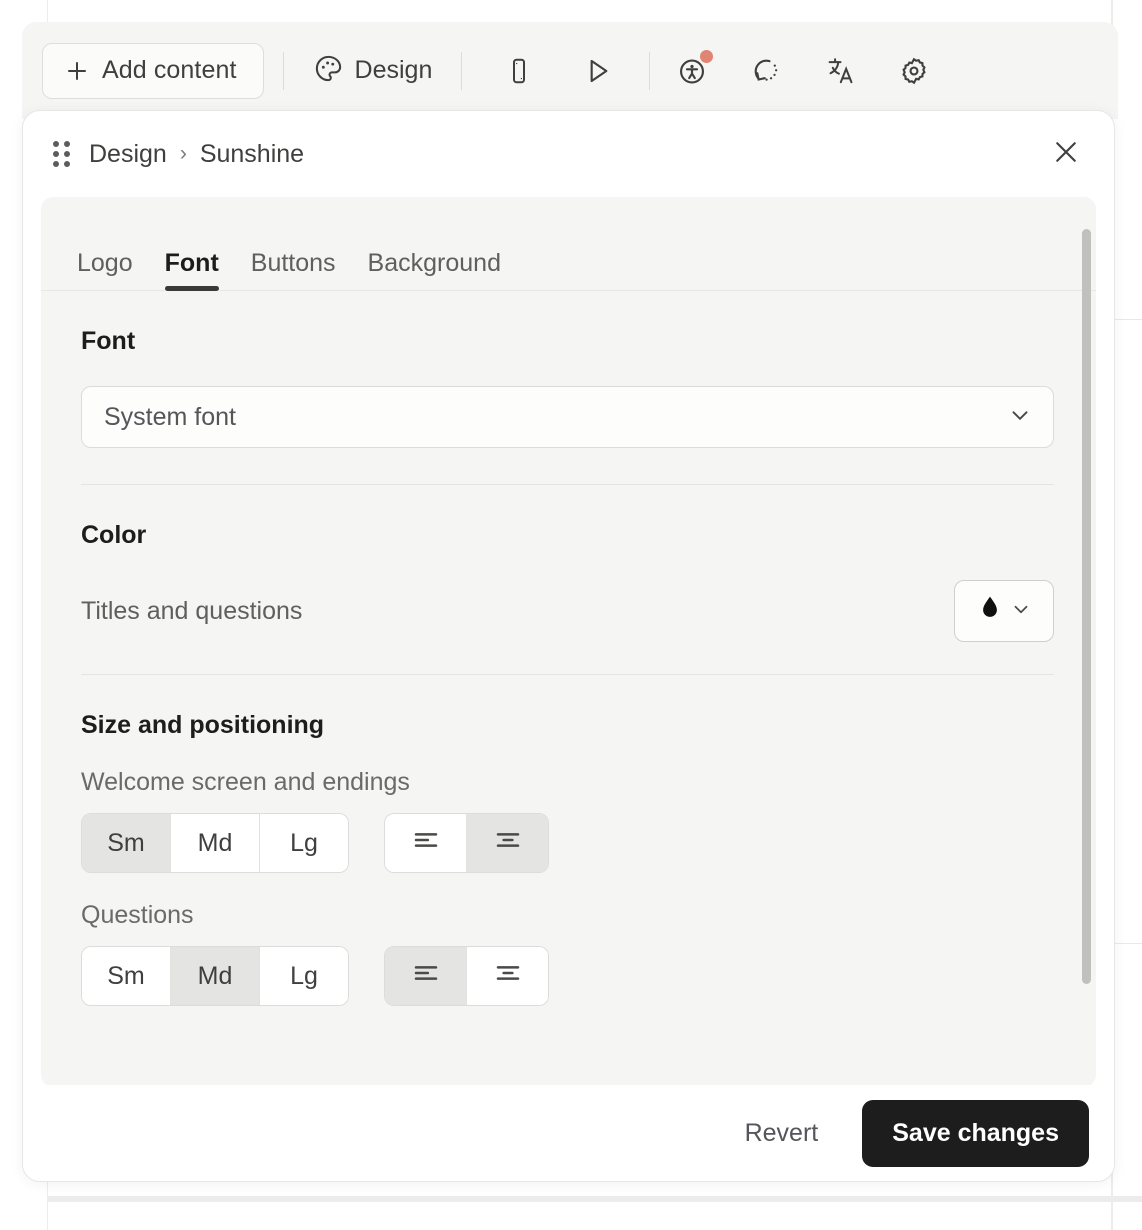  What do you see at coordinates (304, 976) in the screenshot?
I see `questions-size-lg: Lg` at bounding box center [304, 976].